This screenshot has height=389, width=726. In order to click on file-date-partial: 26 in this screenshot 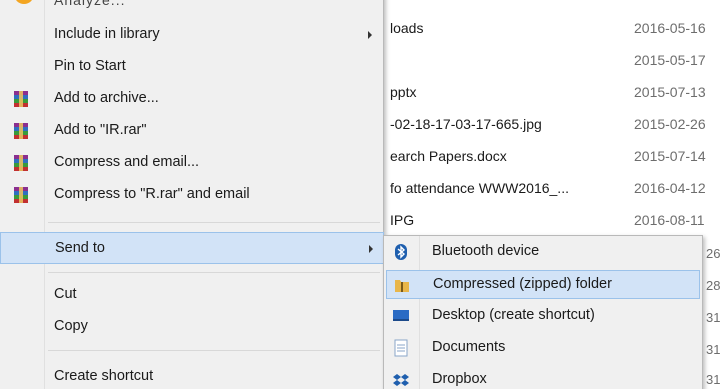, I will do `click(713, 253)`.